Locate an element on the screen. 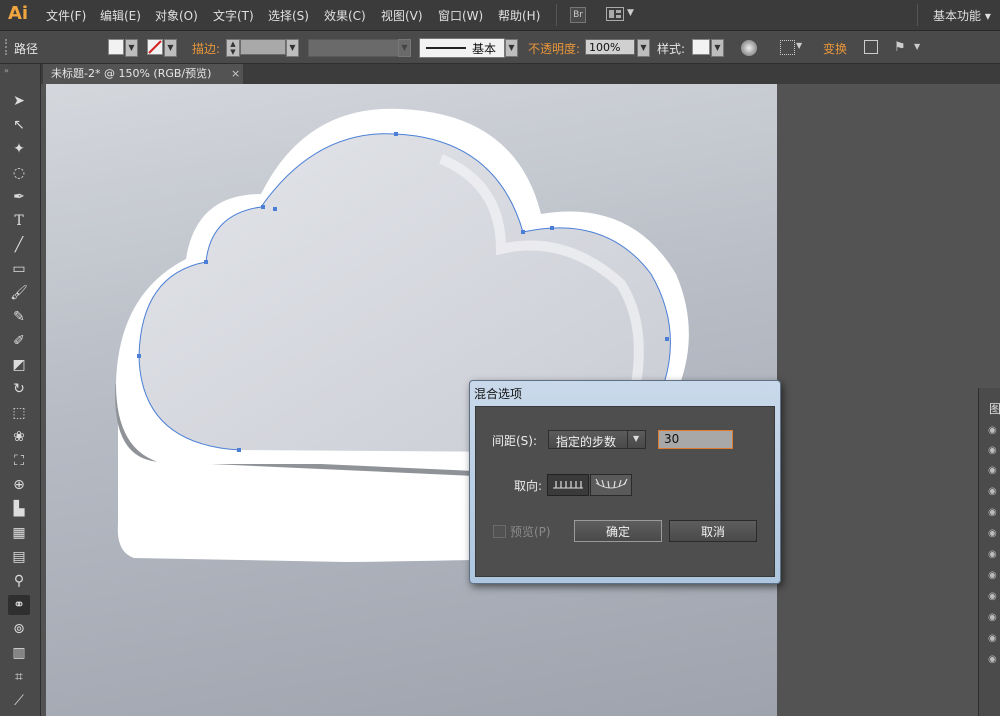 This screenshot has width=1000, height=716. collapse-panel-icon: » is located at coordinates (6, 70).